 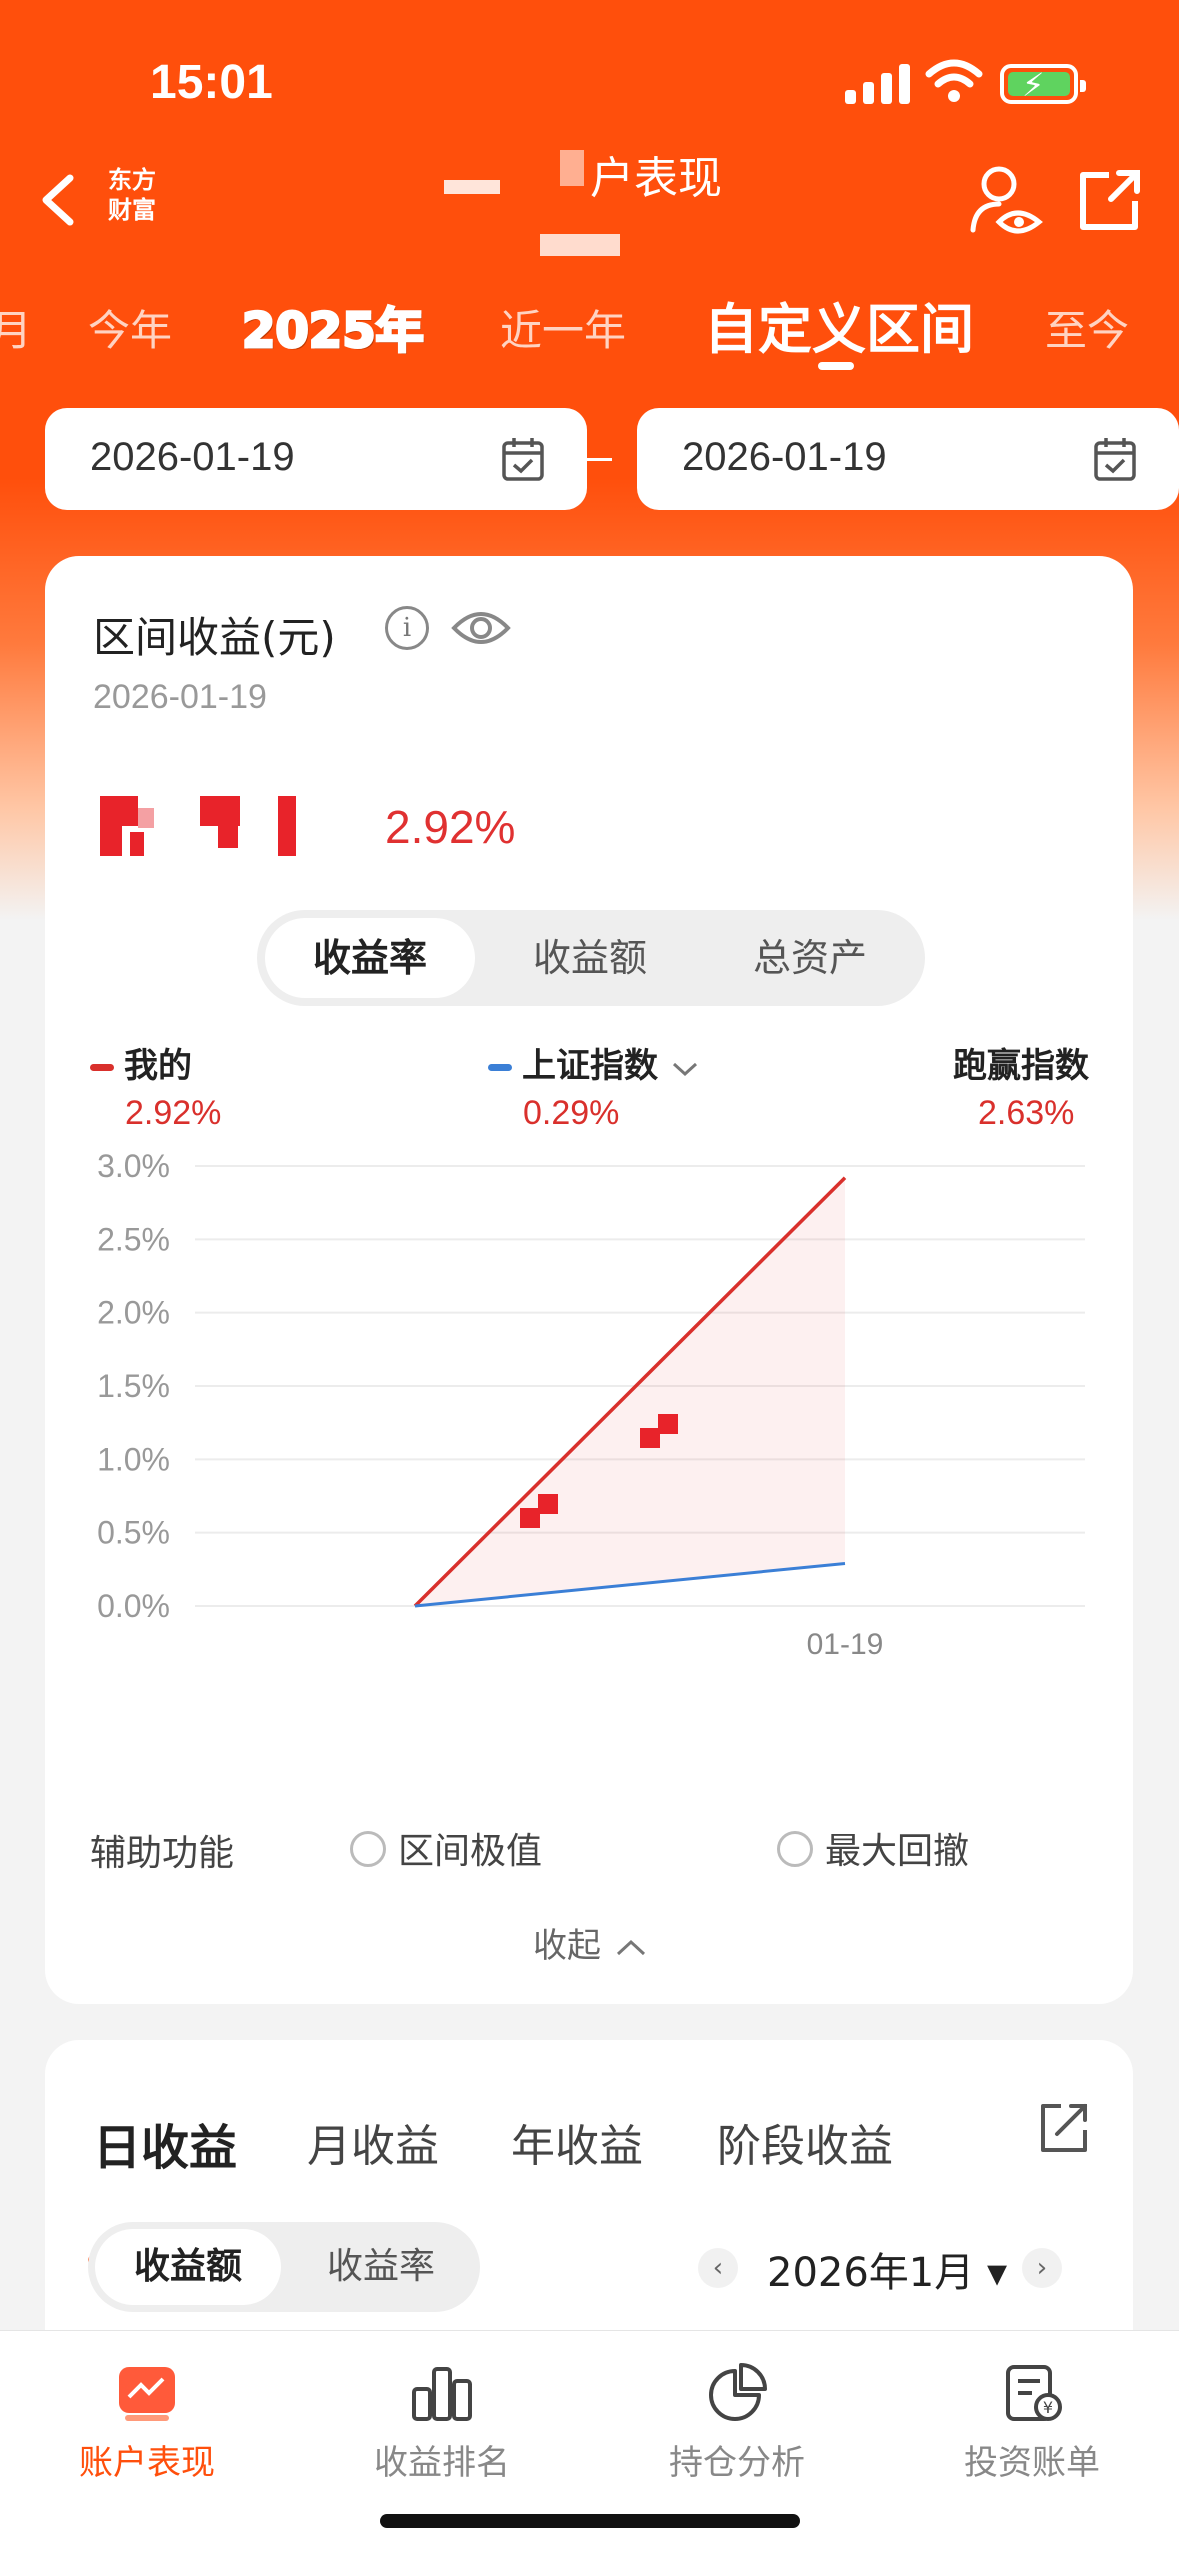 I want to click on period-tabs: 月 今年 2025年 近一年 自定义区间 至今, so click(x=589, y=330).